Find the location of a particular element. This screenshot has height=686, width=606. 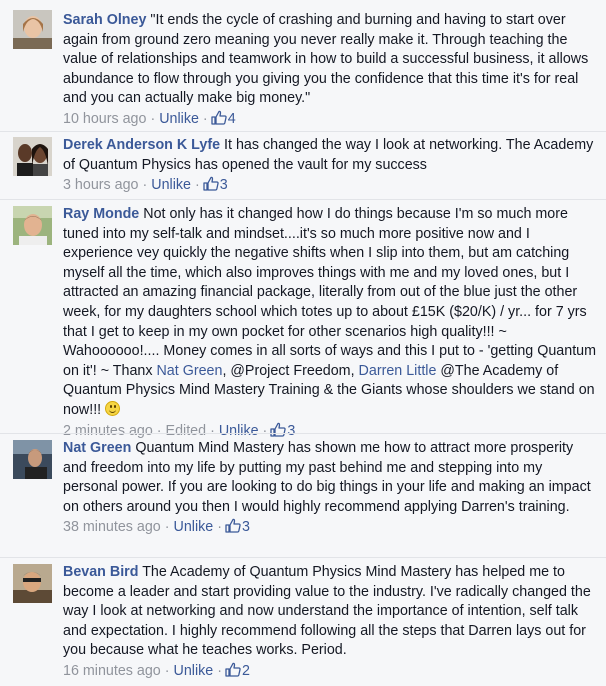

timestamp: 3 hours ago is located at coordinates (101, 185).